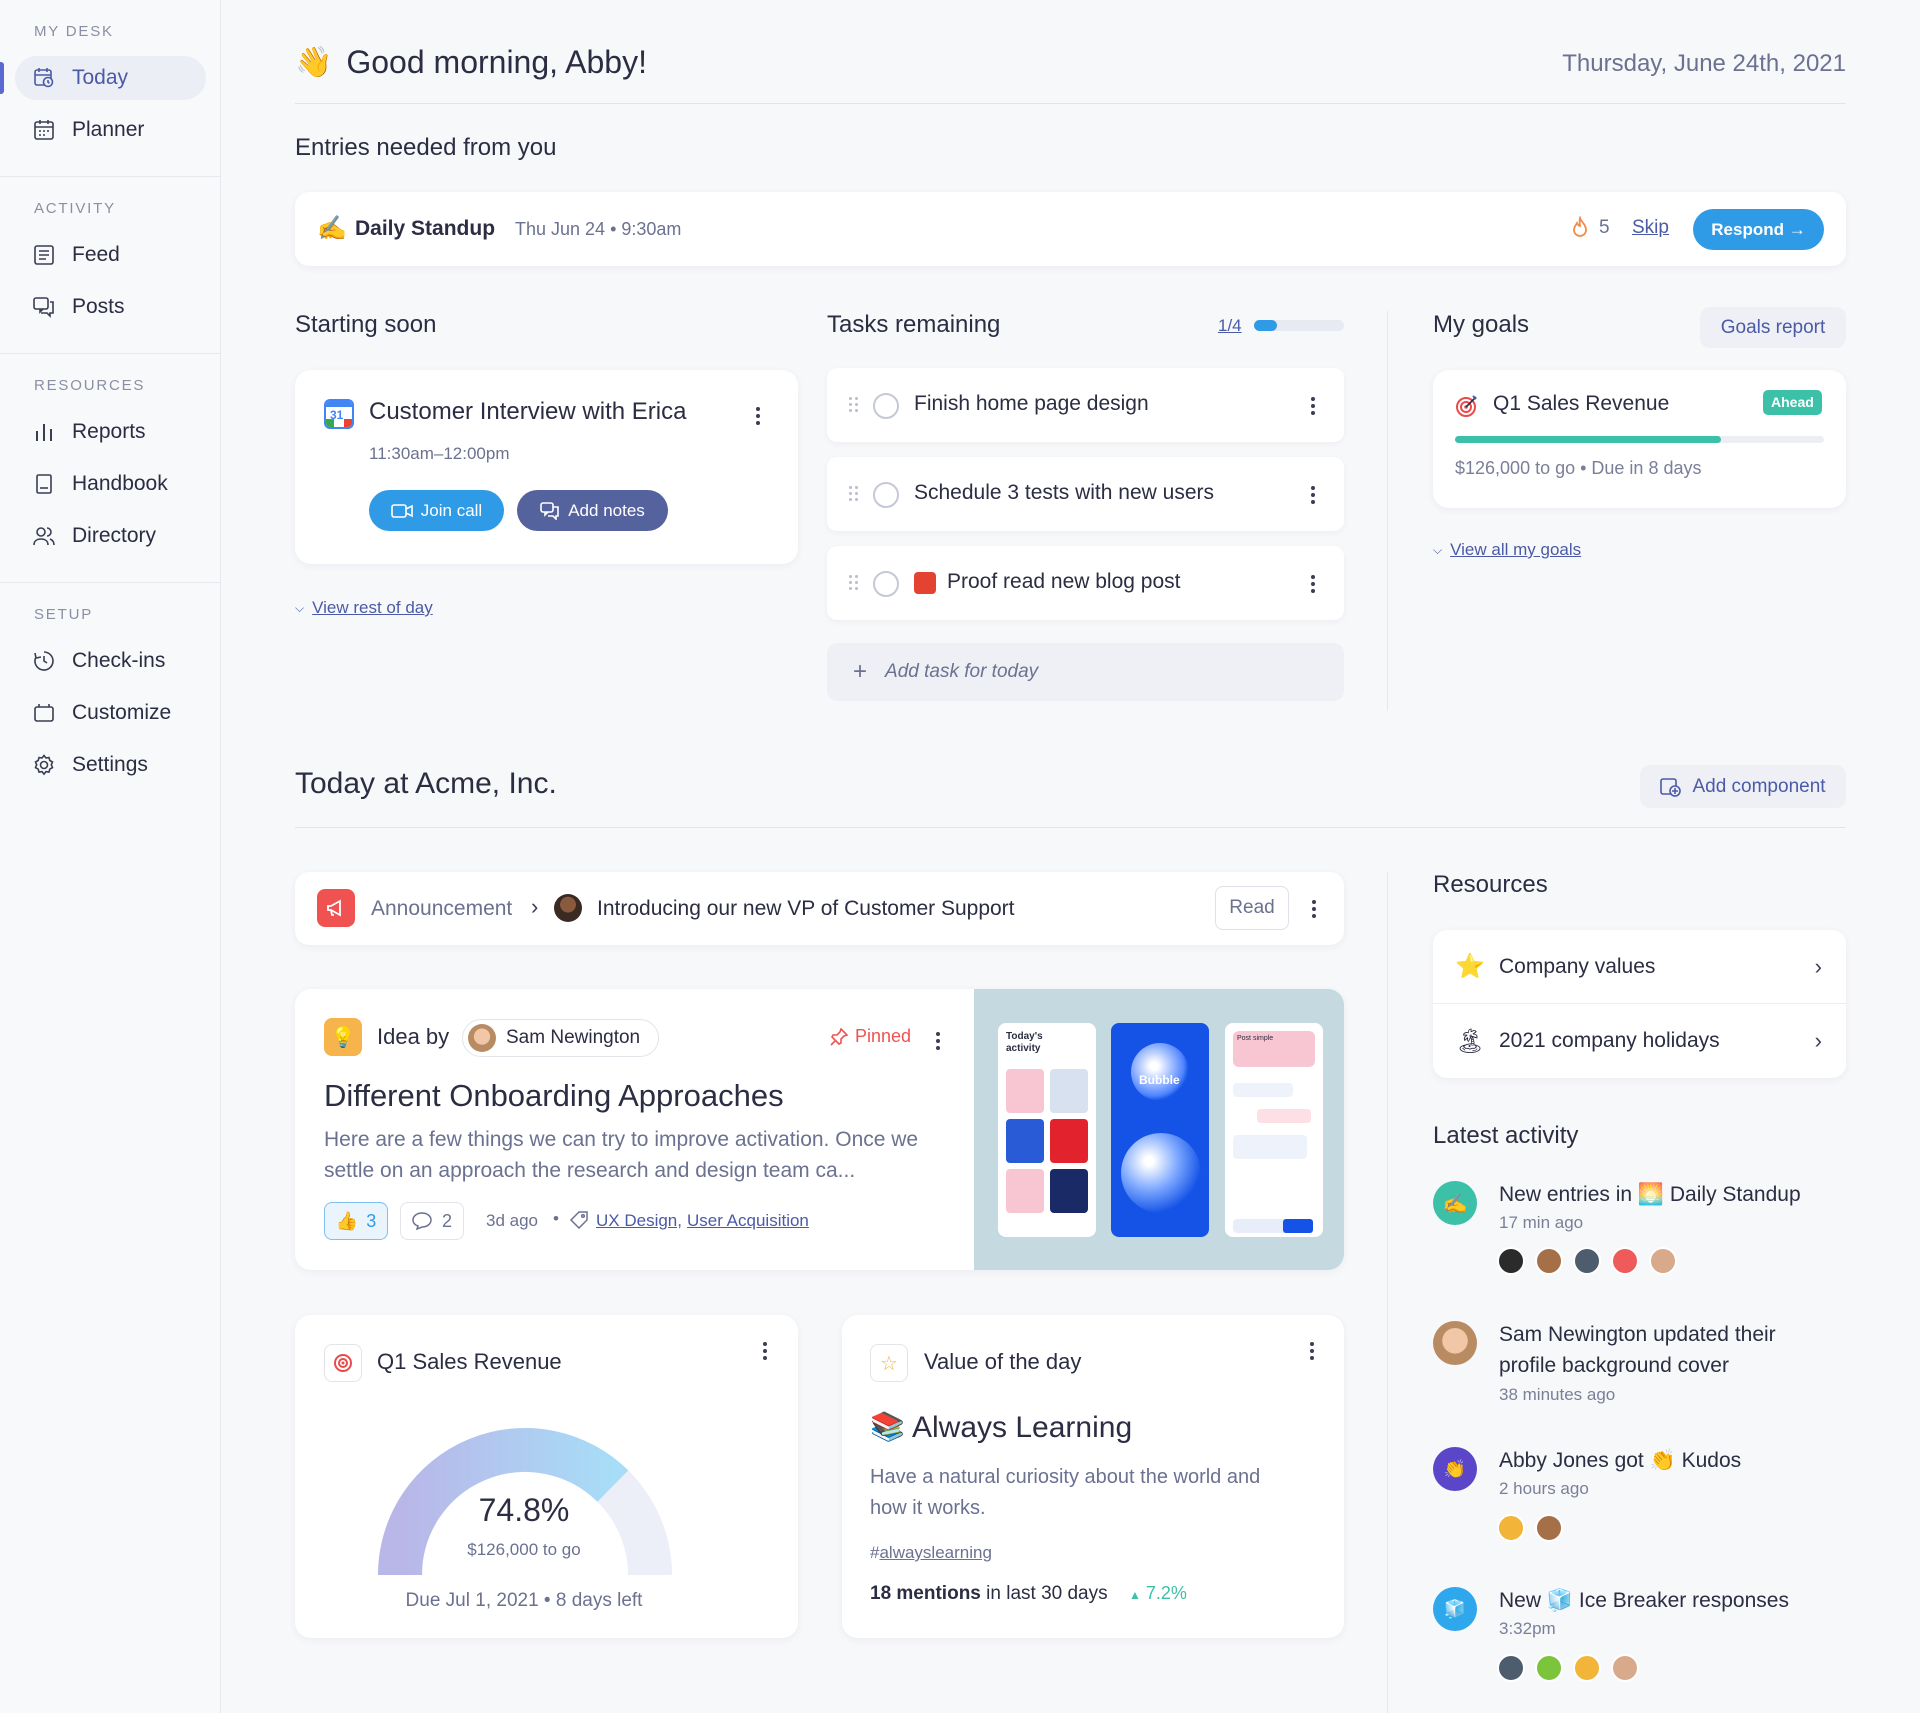 This screenshot has width=1920, height=1713. Describe the element at coordinates (44, 484) in the screenshot. I see `book-icon` at that location.